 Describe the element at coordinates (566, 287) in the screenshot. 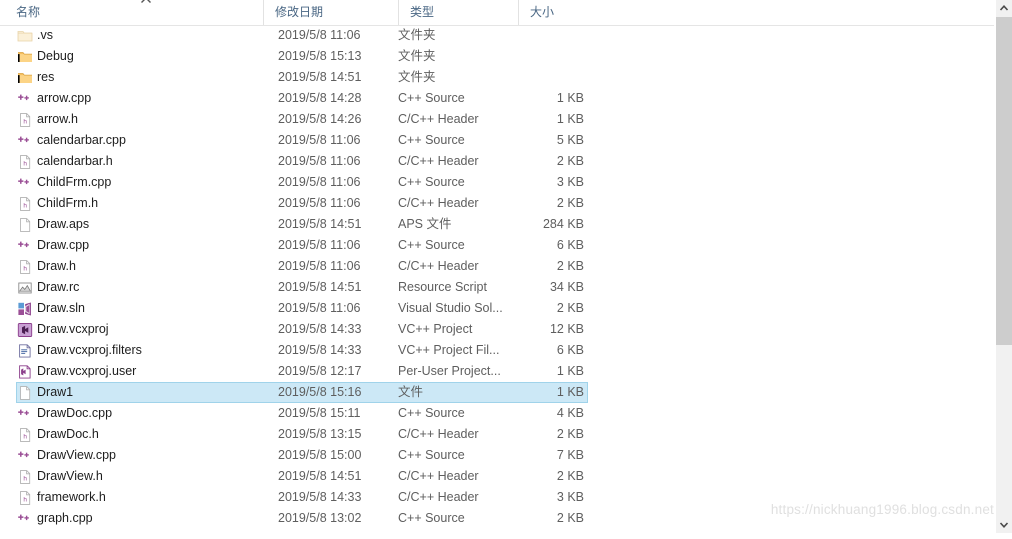

I see `file-size-cell: 34 KB` at that location.